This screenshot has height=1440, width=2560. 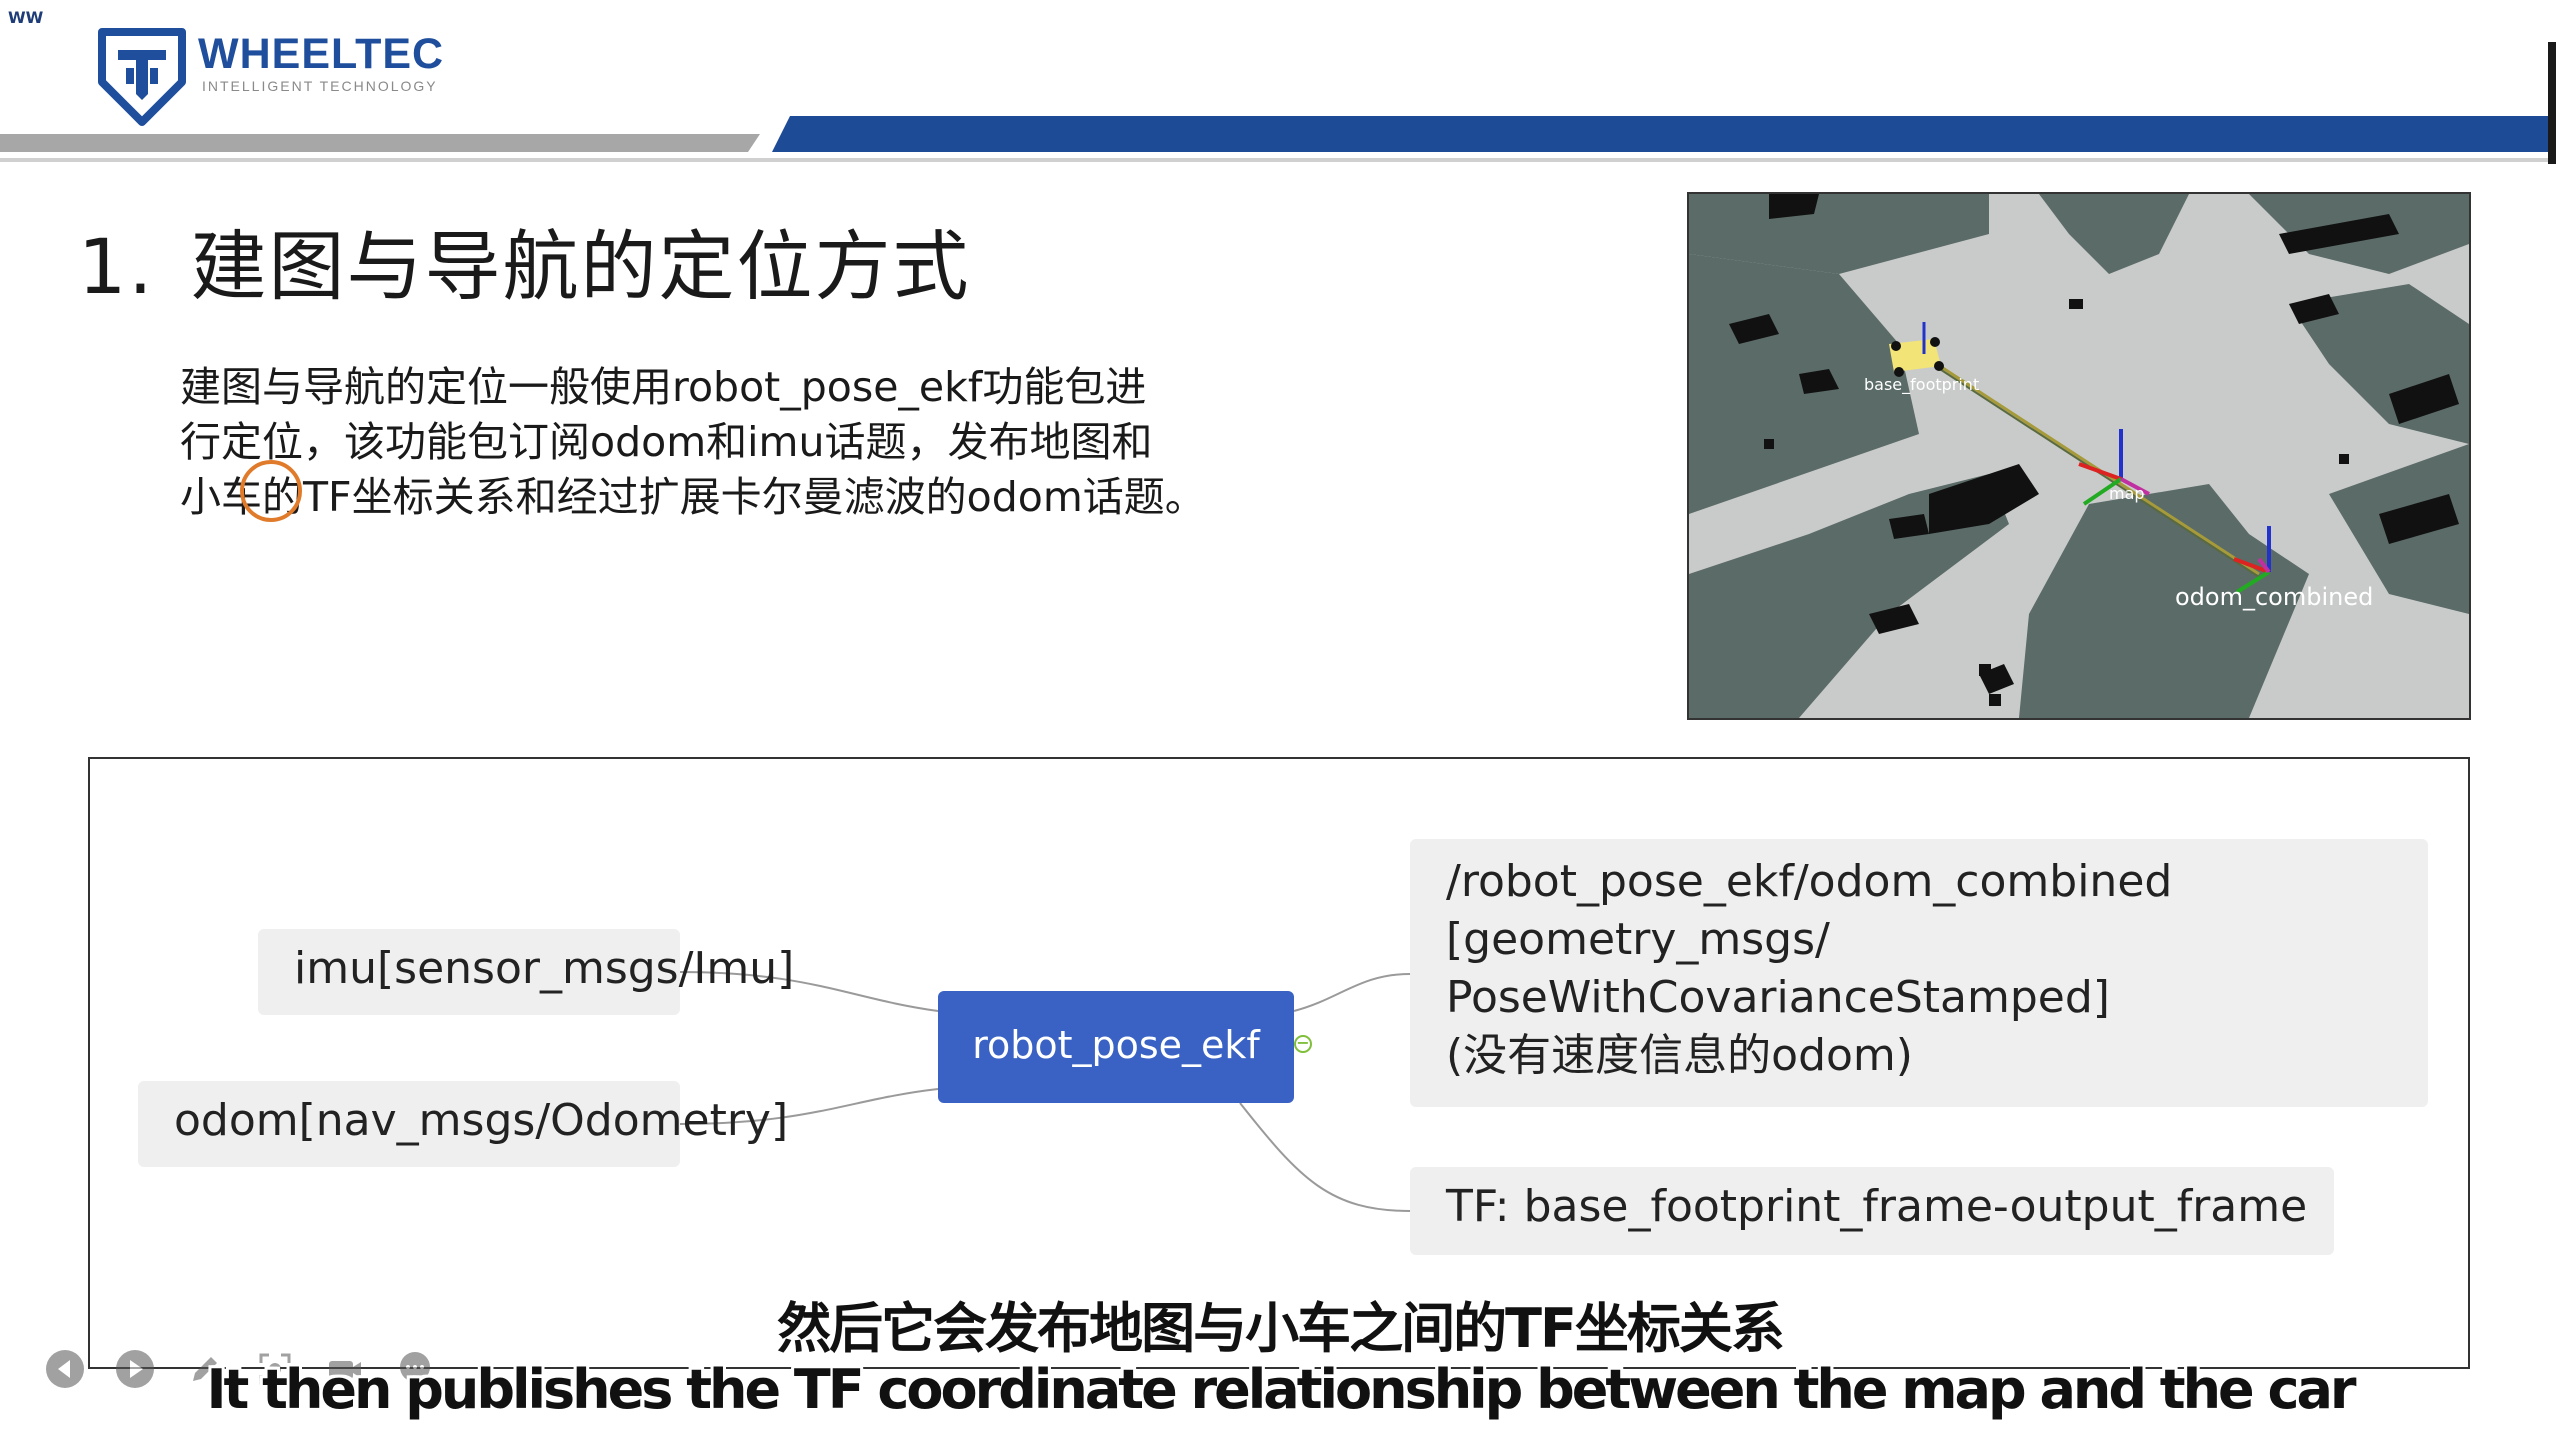 I want to click on label-map: map, so click(x=2127, y=493).